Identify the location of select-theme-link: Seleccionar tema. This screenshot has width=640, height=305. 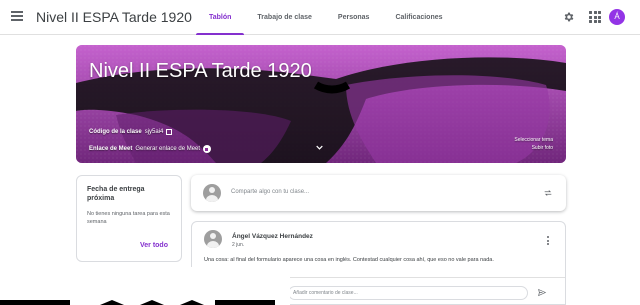
(533, 140).